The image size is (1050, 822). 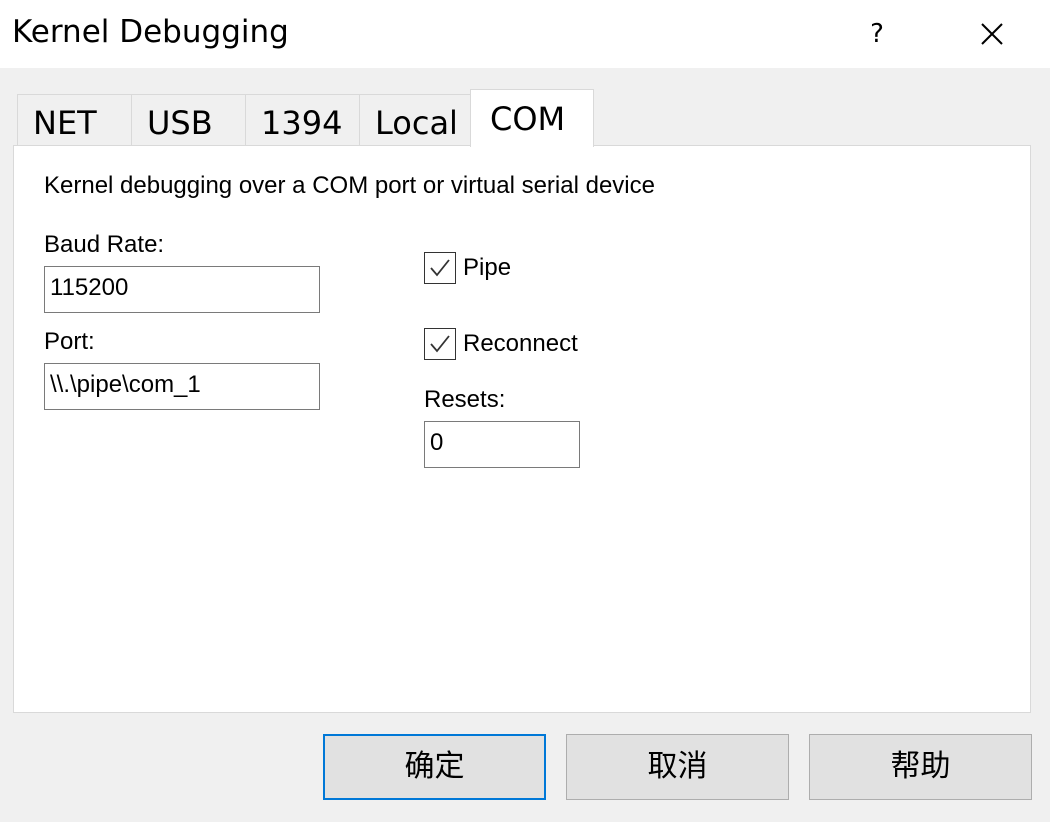 I want to click on baud-rate-input: 115200, so click(x=182, y=289).